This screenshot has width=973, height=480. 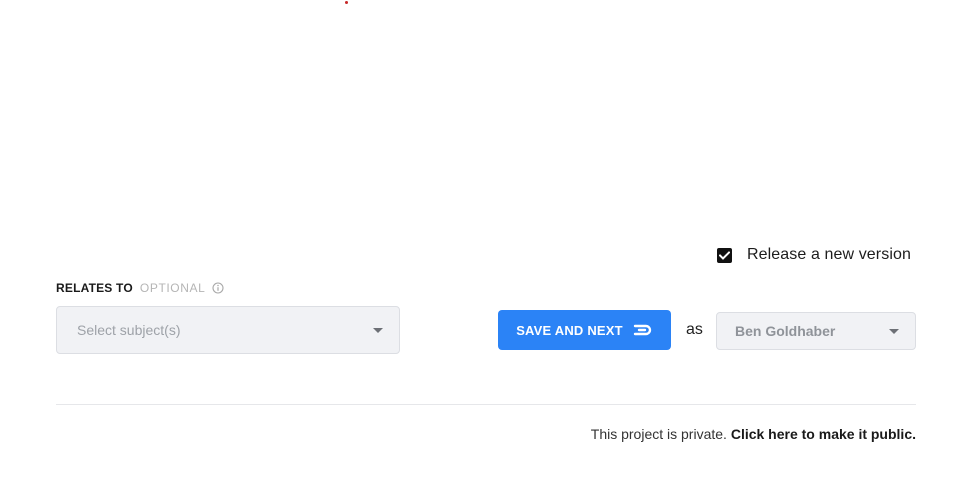 I want to click on checkmark-icon, so click(x=724, y=255).